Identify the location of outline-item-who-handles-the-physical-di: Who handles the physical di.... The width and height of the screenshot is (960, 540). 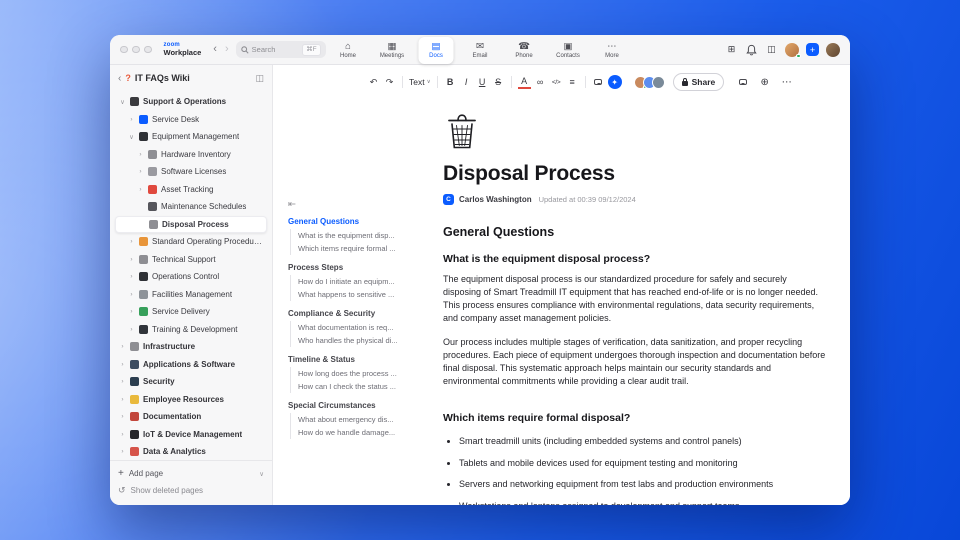
(354, 340).